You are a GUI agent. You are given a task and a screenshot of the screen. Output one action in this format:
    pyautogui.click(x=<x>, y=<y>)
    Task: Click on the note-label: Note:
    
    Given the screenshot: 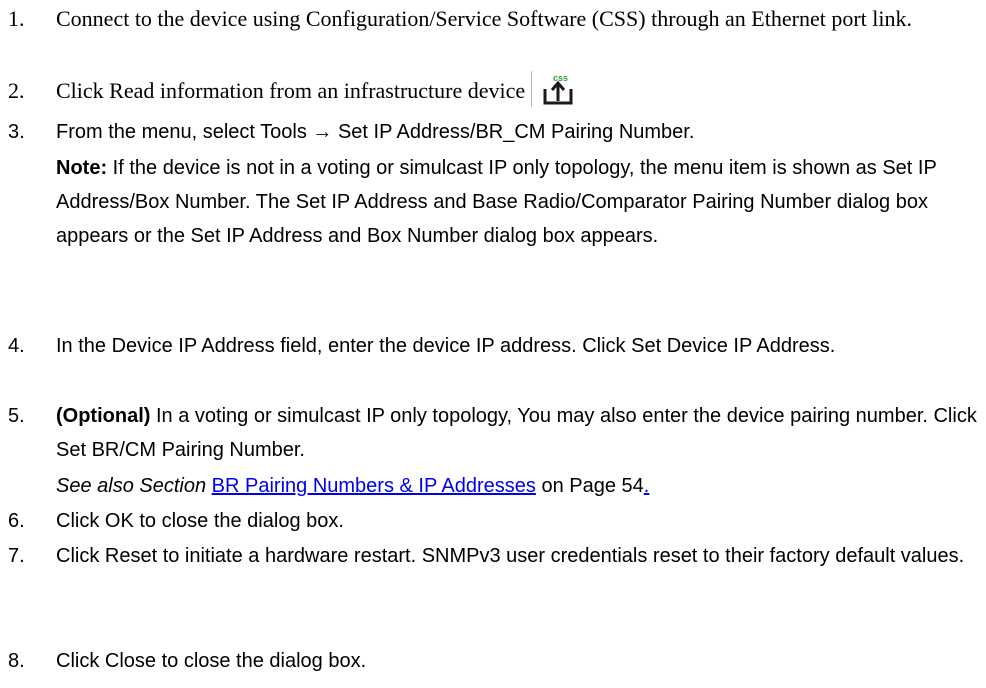 What is the action you would take?
    pyautogui.click(x=82, y=168)
    